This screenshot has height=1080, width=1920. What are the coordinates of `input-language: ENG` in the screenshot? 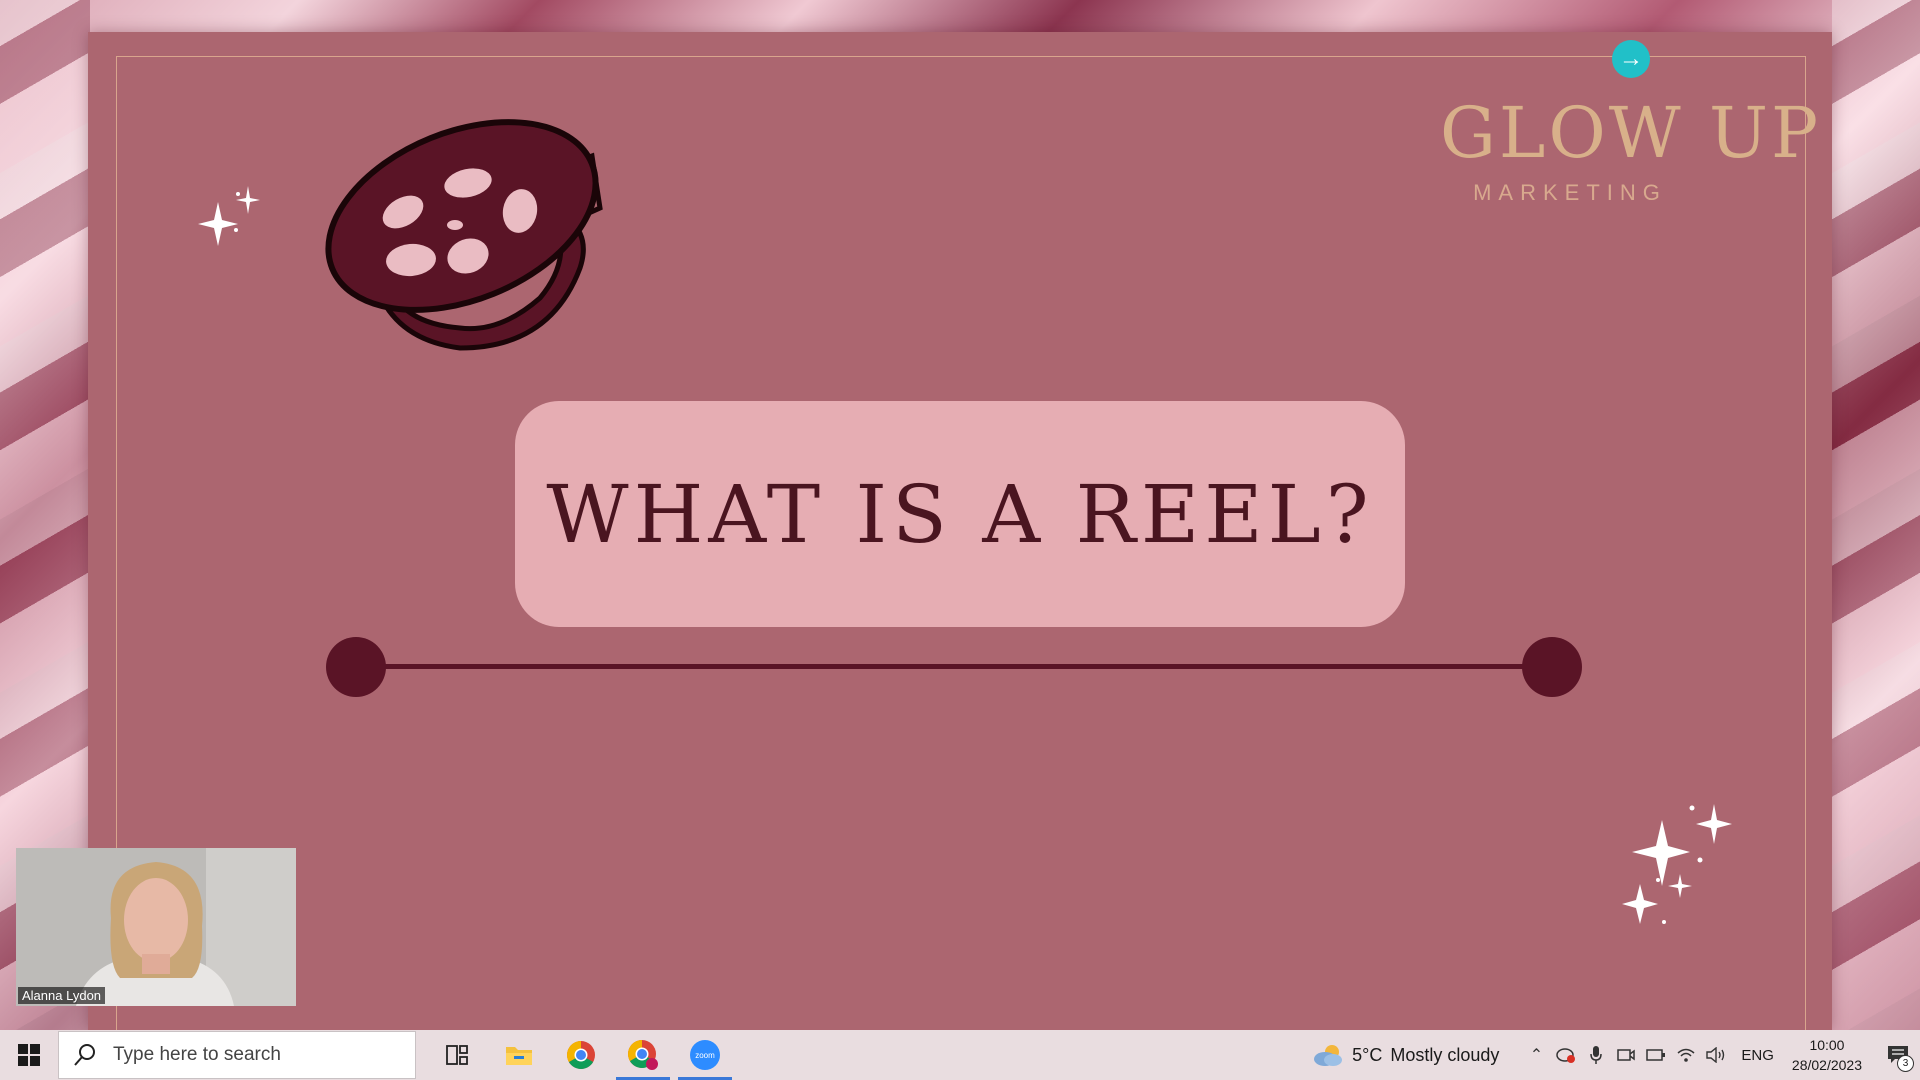 It's located at (1757, 1055).